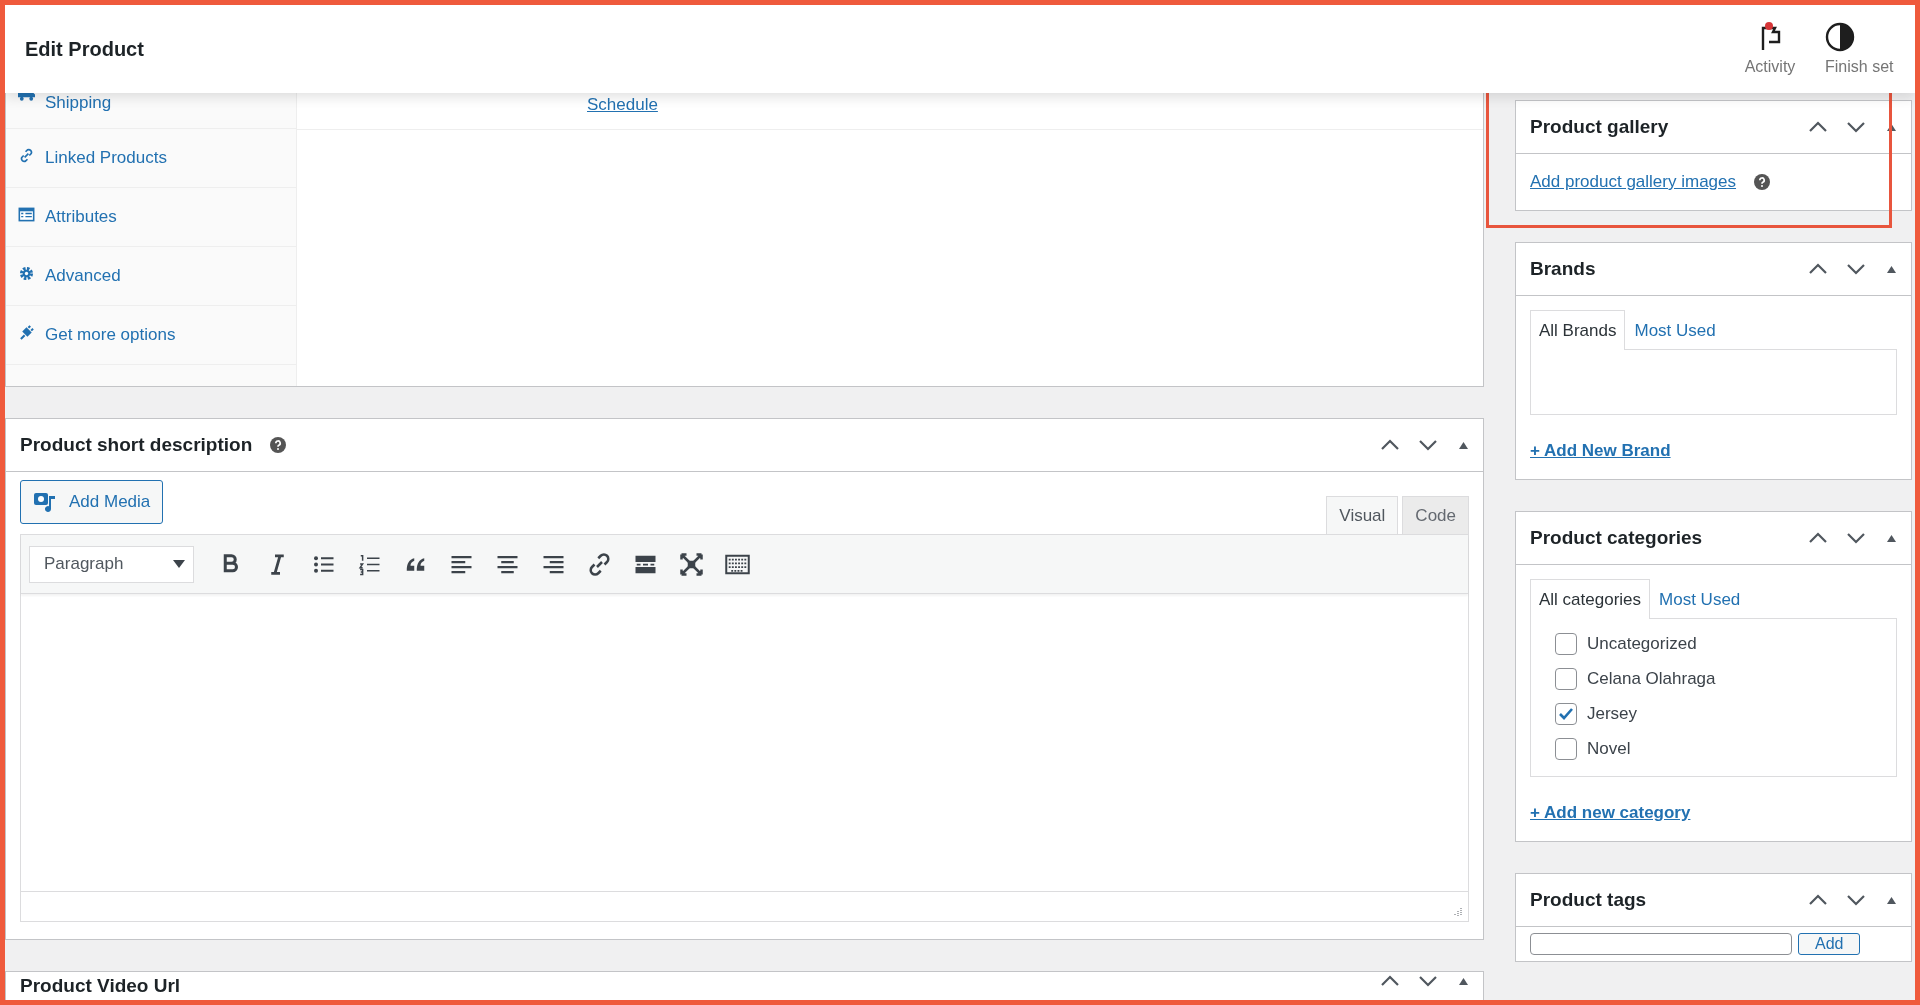 Image resolution: width=1920 pixels, height=1005 pixels. I want to click on product-data-tab: Advanced, so click(151, 276).